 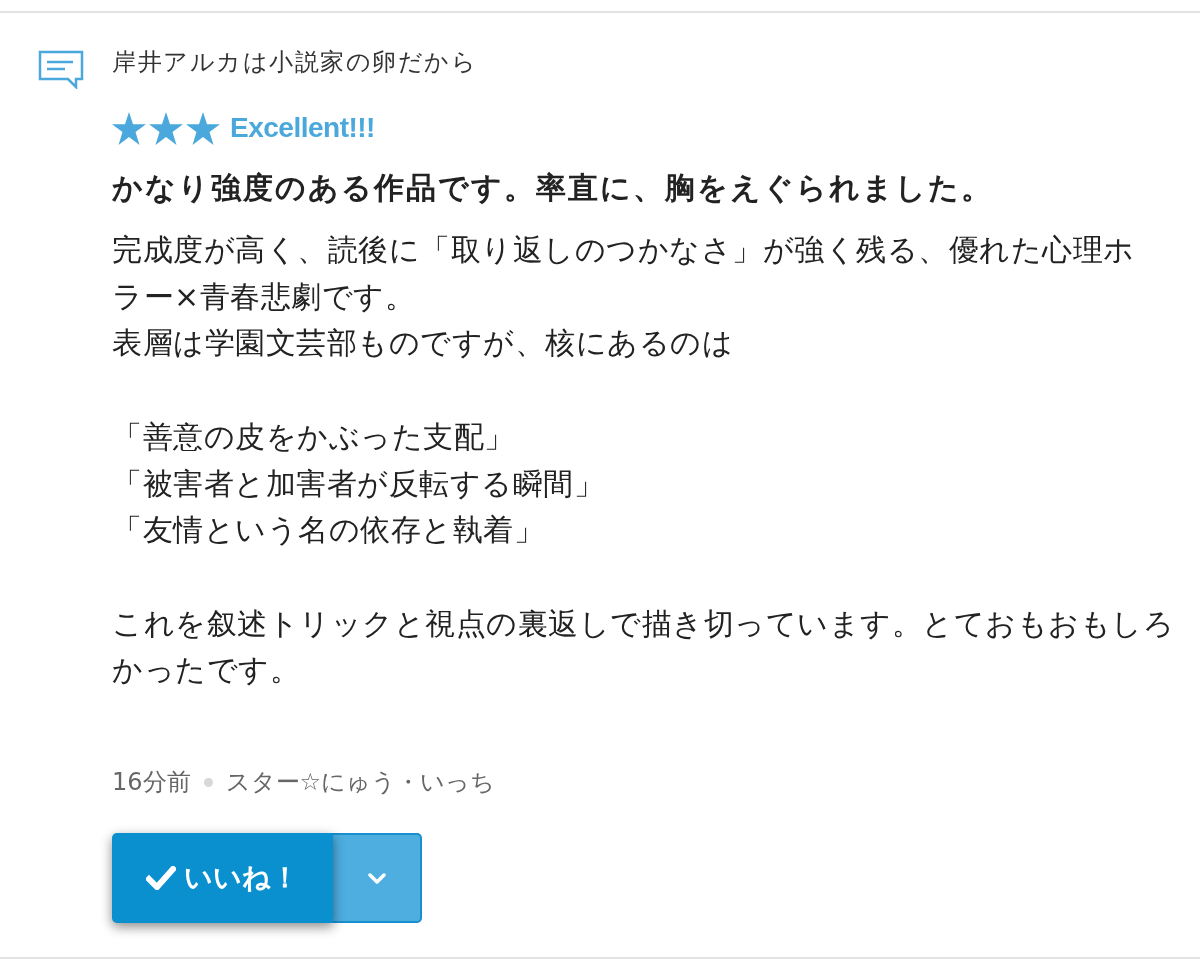 What do you see at coordinates (624, 273) in the screenshot?
I see `review-text: 完成度が高く、読後に「取り返しのつかなさ」が強く残る、優れた心理ホラー×青春悲劇です。` at bounding box center [624, 273].